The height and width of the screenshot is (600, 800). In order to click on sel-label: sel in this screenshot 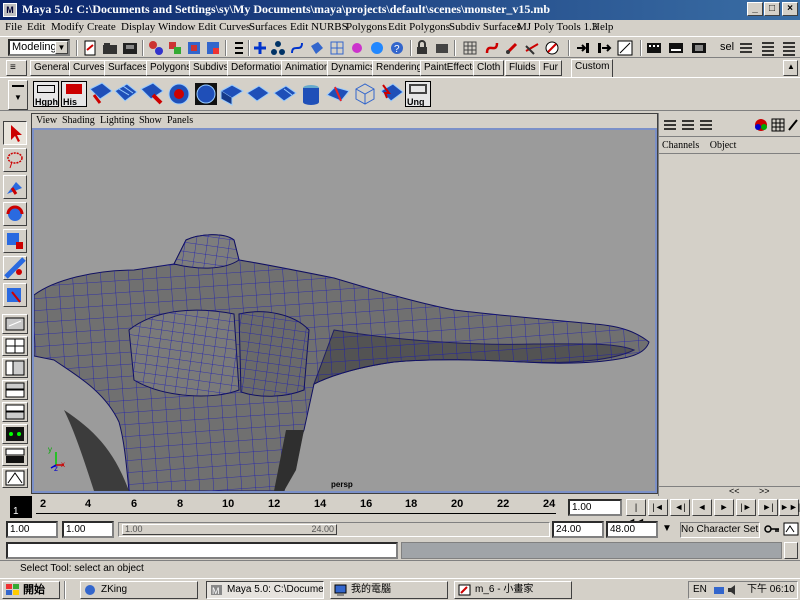, I will do `click(727, 47)`.